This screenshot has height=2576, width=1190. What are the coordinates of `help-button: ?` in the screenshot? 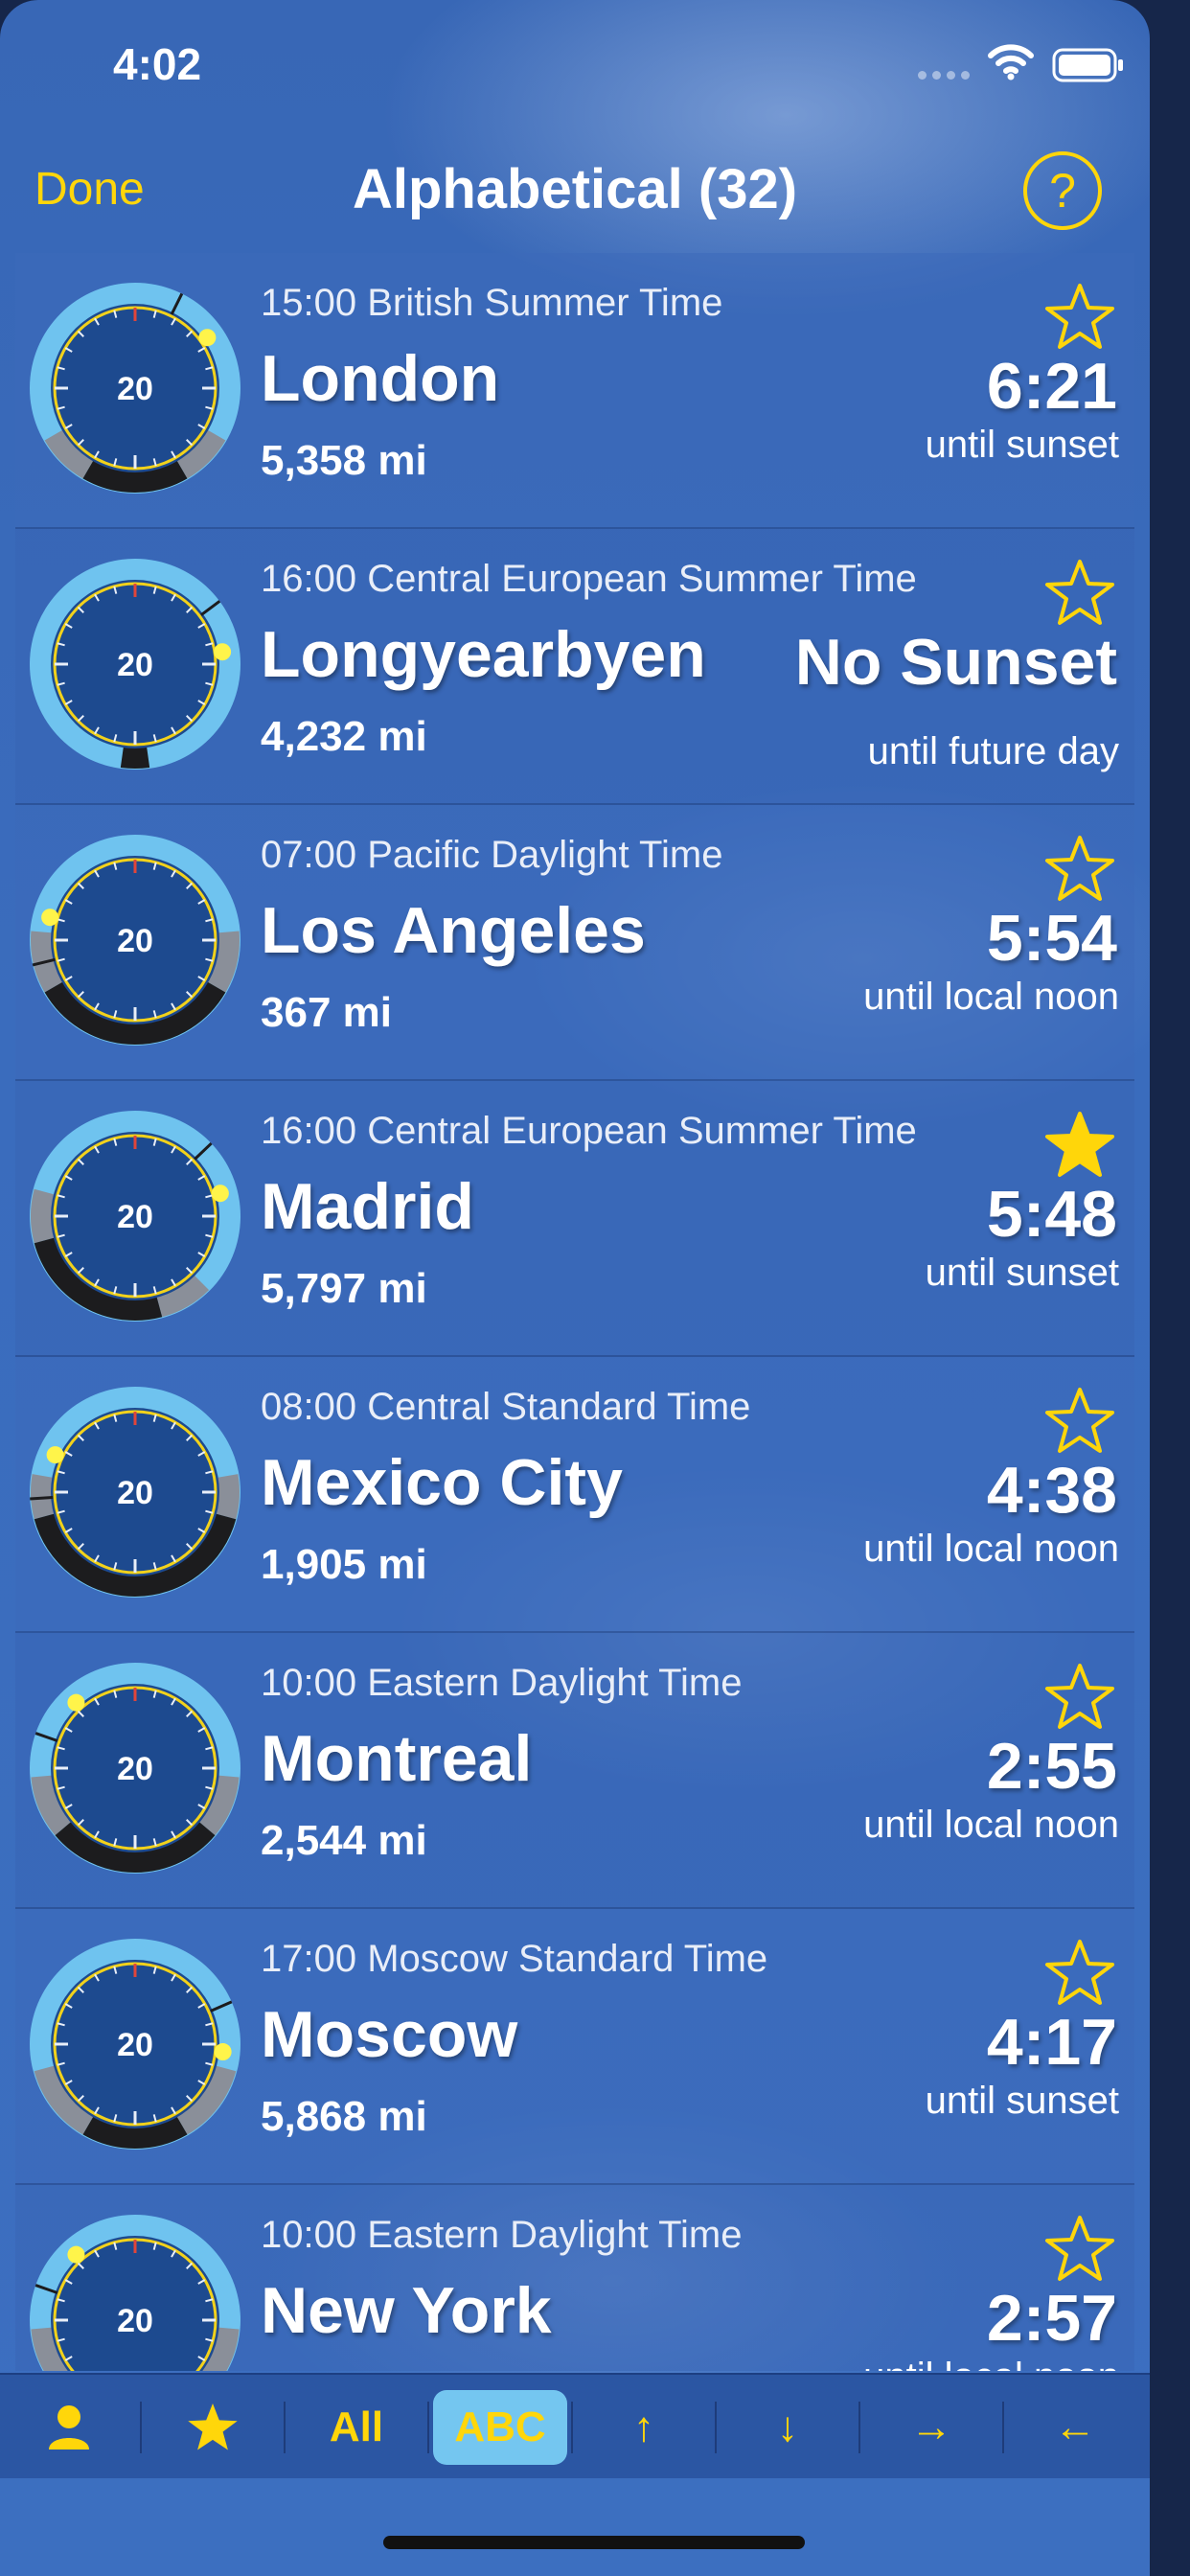 It's located at (1063, 190).